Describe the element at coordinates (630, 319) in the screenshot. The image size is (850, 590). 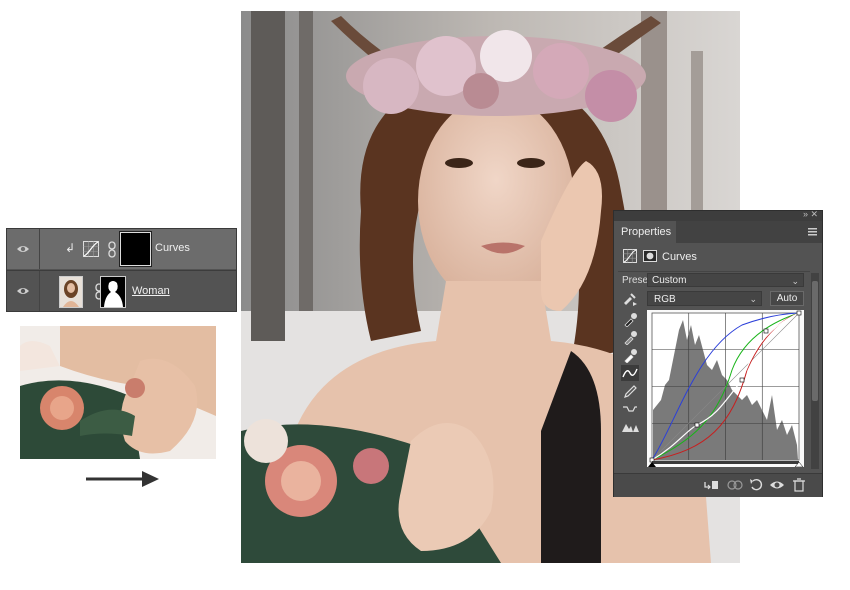
I see `eyedropper-black-icon` at that location.